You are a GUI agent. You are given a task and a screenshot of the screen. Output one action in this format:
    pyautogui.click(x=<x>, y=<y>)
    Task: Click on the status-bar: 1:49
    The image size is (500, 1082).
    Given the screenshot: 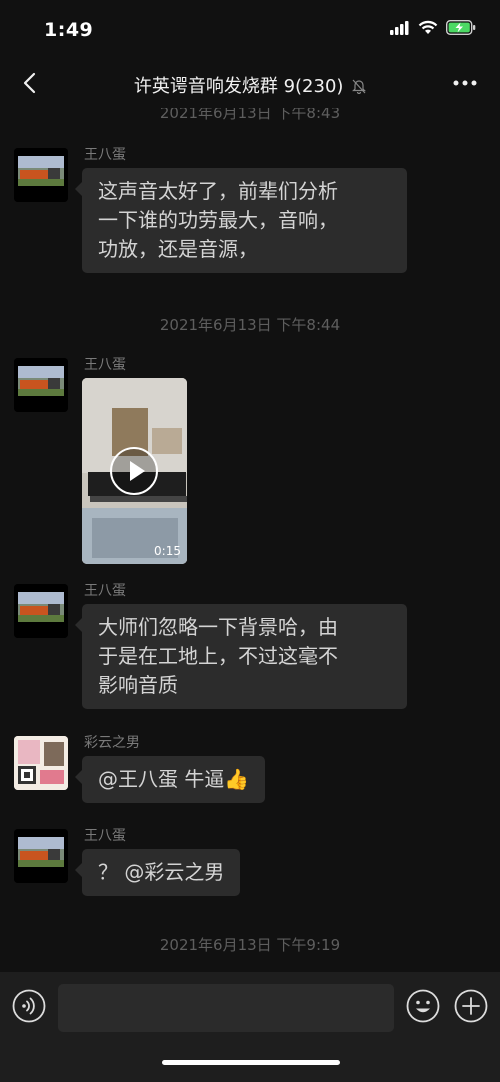 What is the action you would take?
    pyautogui.click(x=250, y=29)
    